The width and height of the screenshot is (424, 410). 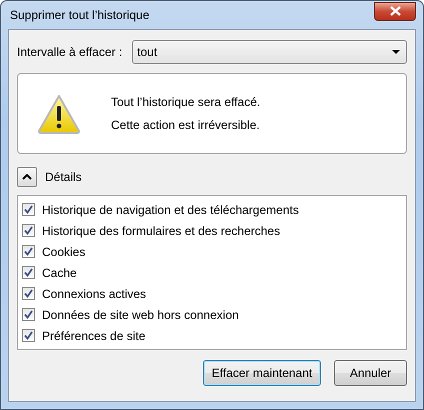 I want to click on caret-icon, so click(x=27, y=177).